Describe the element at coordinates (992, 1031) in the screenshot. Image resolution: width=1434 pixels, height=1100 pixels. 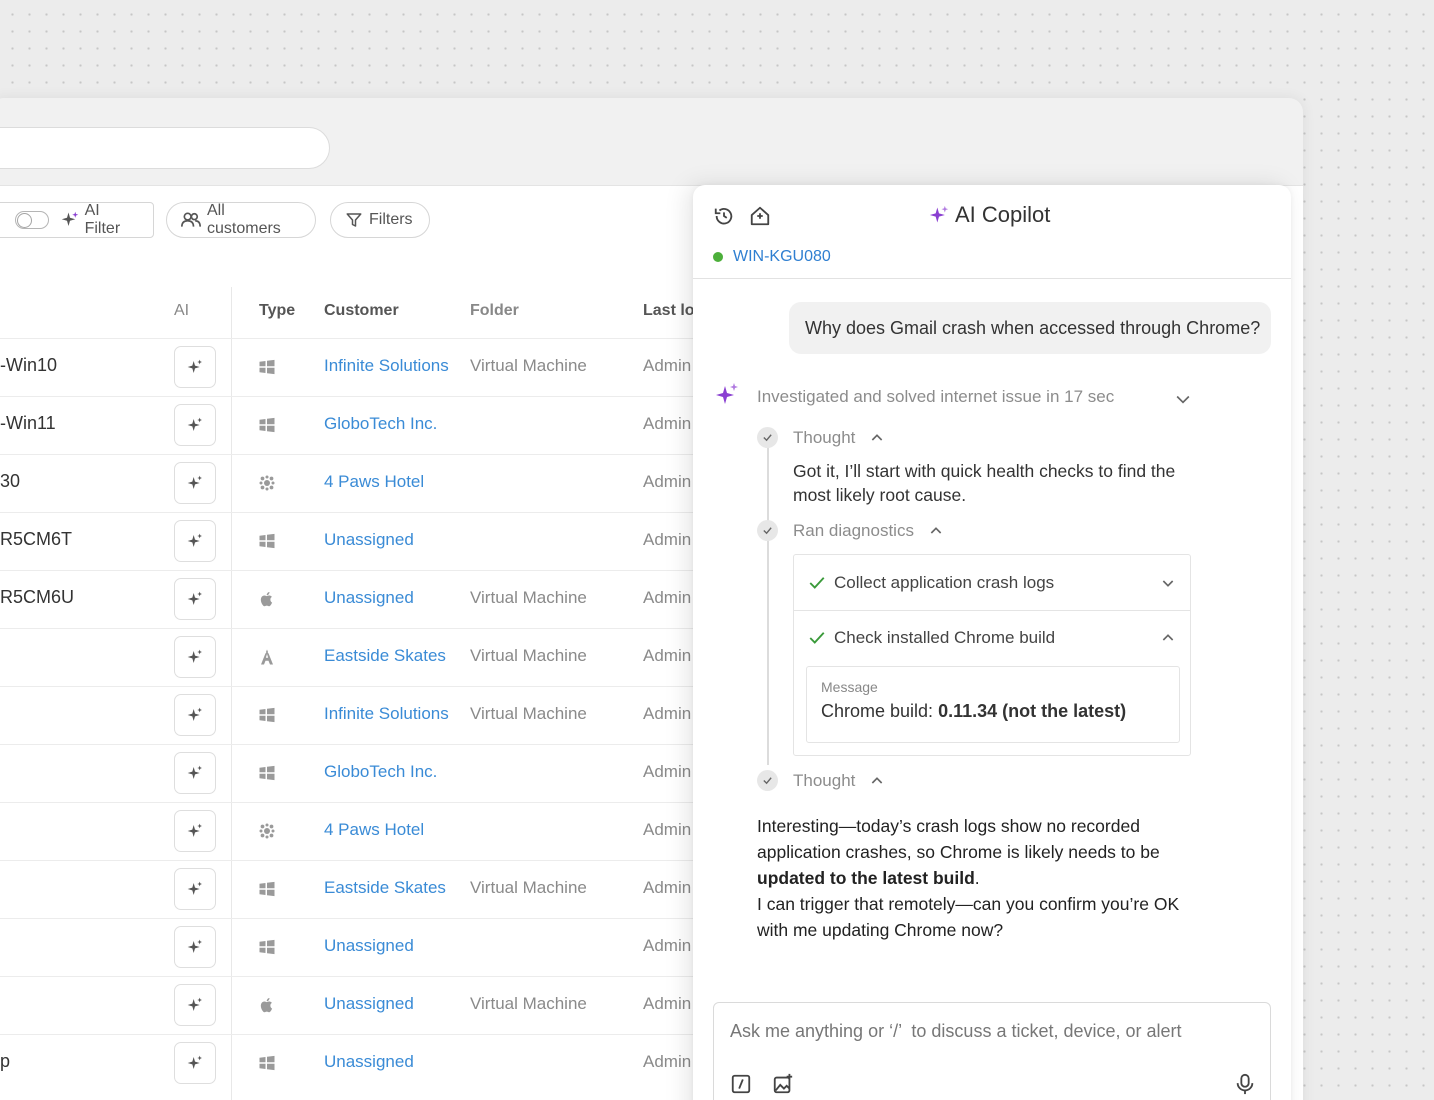
I see `copilot-input` at that location.